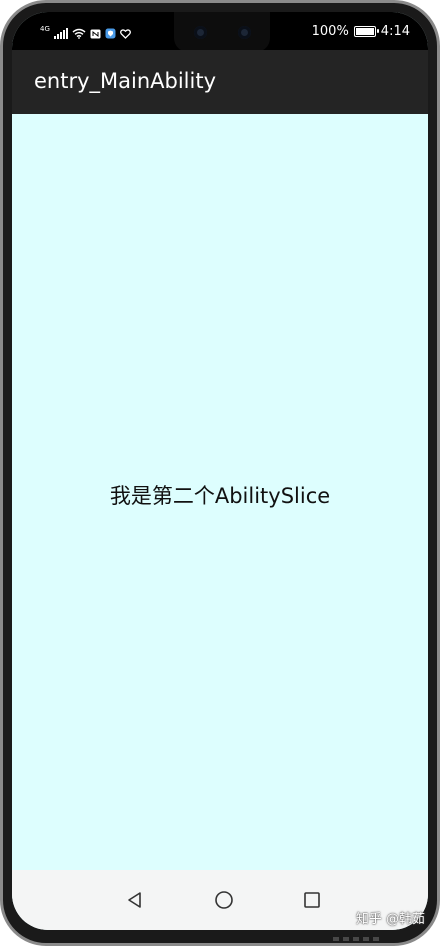  Describe the element at coordinates (358, 939) in the screenshot. I see `speaker-grille` at that location.